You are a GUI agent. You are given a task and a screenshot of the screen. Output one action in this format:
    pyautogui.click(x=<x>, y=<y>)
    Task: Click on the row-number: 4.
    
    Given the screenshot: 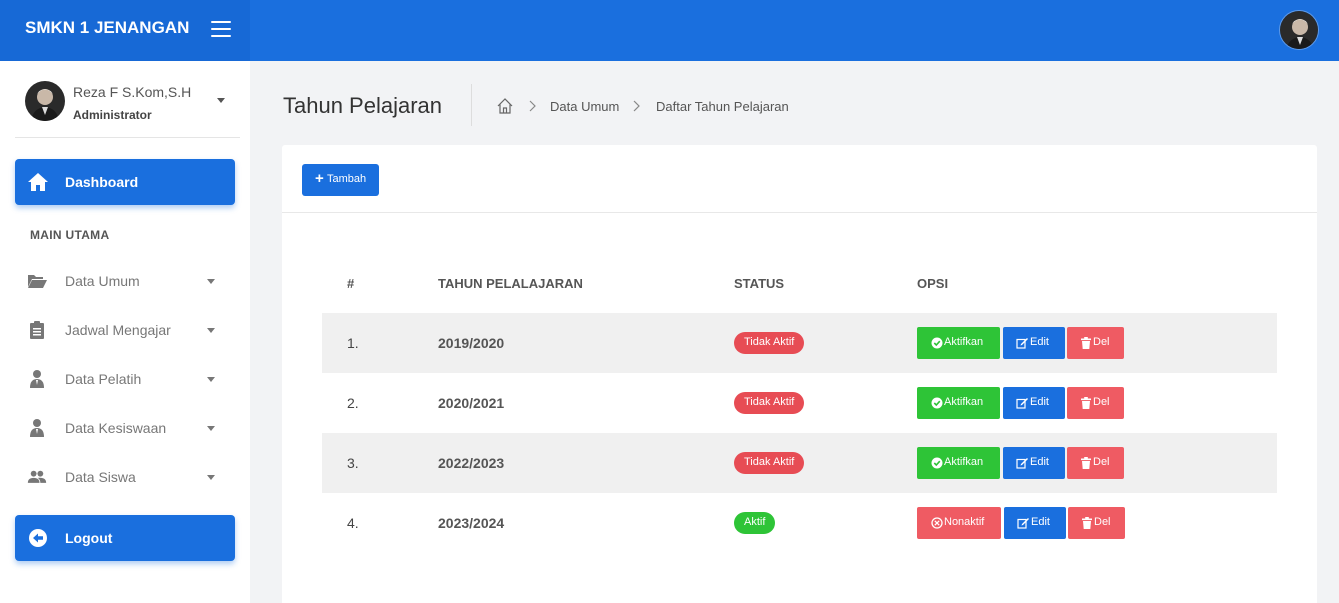 What is the action you would take?
    pyautogui.click(x=353, y=523)
    